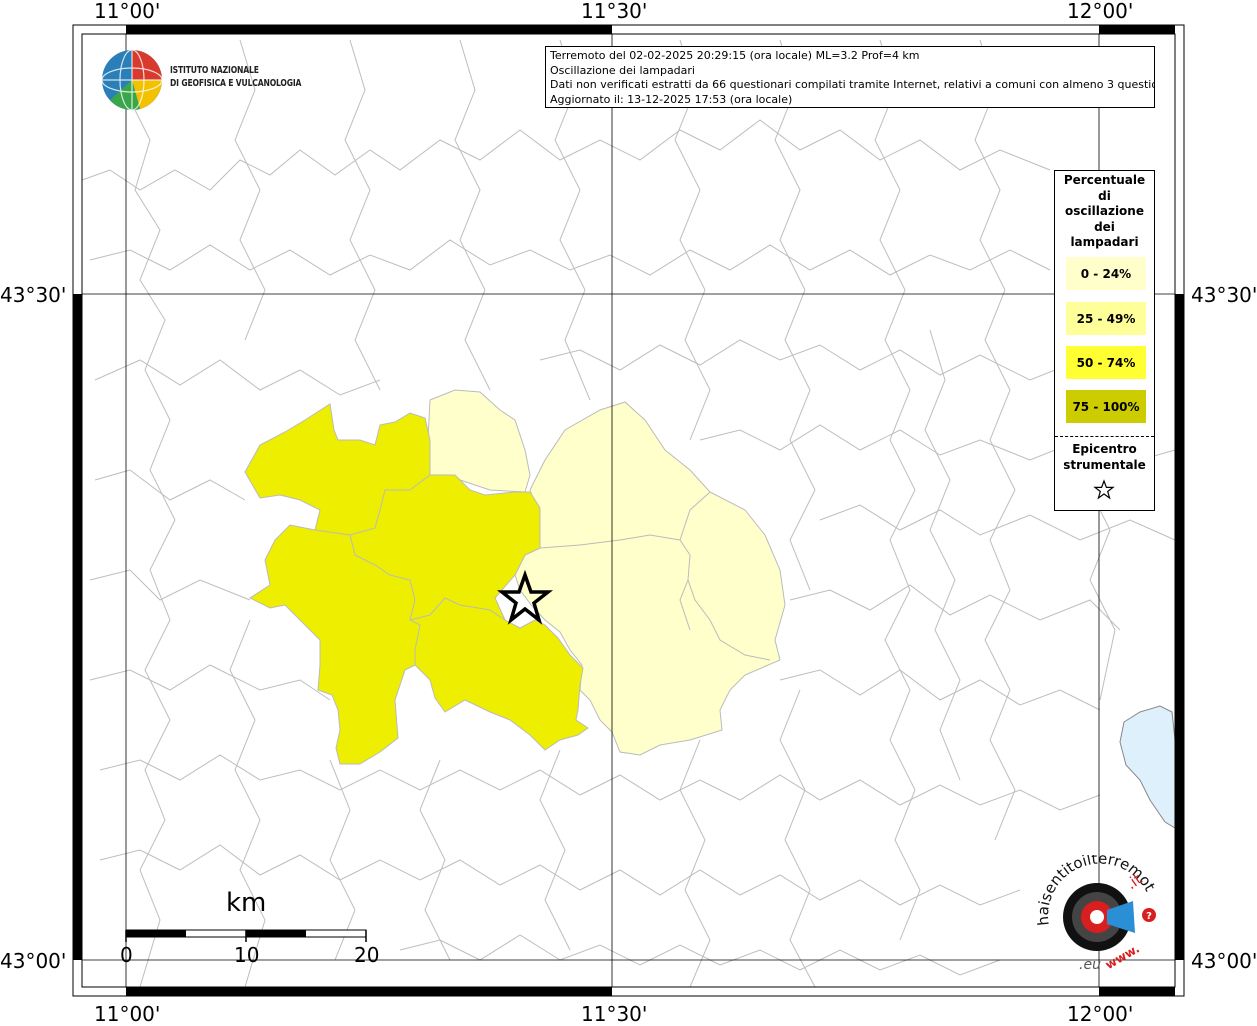 This screenshot has width=1257, height=1026. What do you see at coordinates (1100, 1014) in the screenshot?
I see `lon-label-bottom-3: 12°00'` at bounding box center [1100, 1014].